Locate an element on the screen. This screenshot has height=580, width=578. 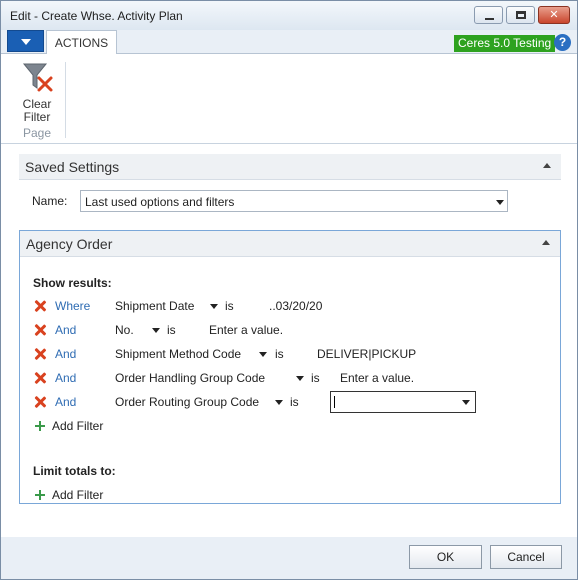
clear-filter-button: Clear Filter is located at coordinates (37, 91).